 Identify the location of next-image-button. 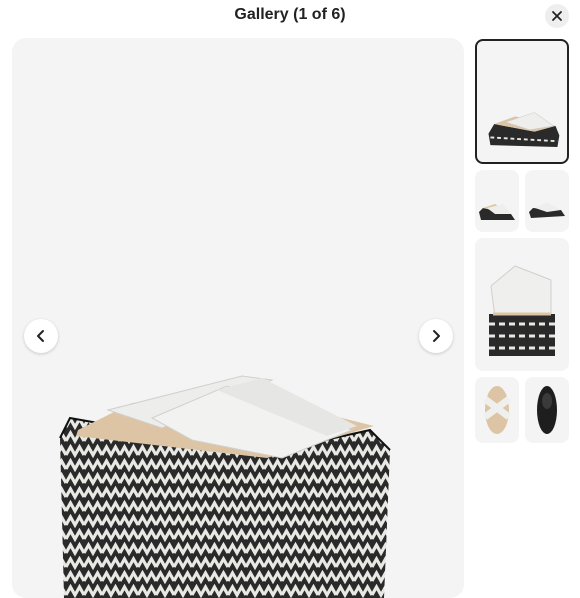
(436, 336).